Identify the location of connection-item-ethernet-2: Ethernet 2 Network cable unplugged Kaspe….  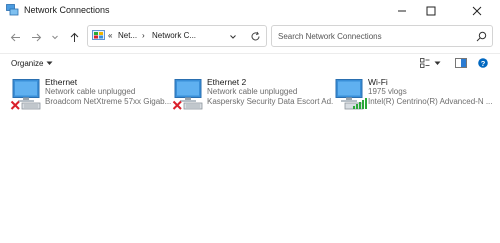
(252, 95).